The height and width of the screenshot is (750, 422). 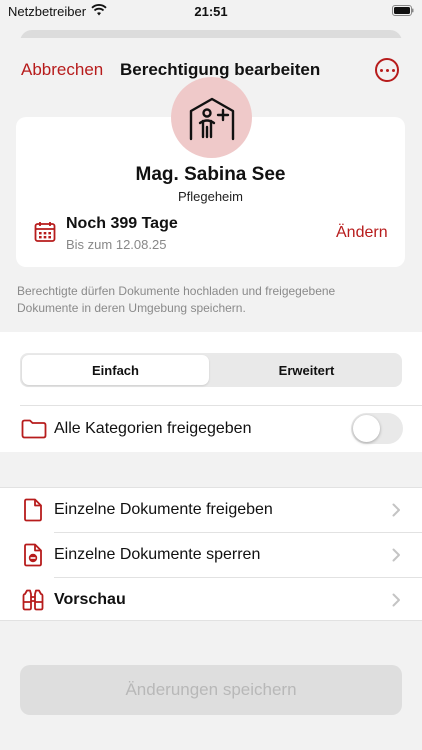 What do you see at coordinates (33, 555) in the screenshot?
I see `document-blocked-icon` at bounding box center [33, 555].